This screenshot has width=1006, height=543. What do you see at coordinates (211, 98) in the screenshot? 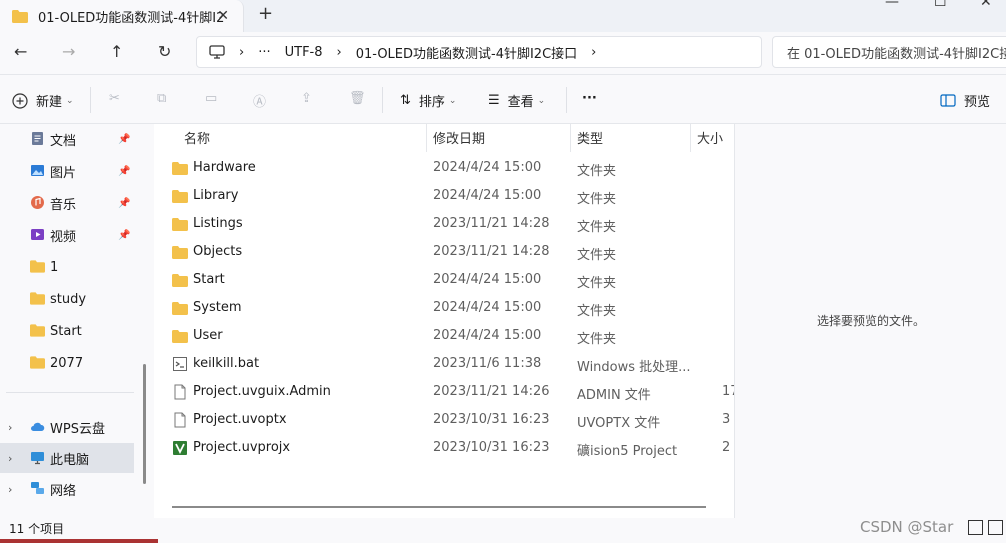
I see `paste-button: ▭` at bounding box center [211, 98].